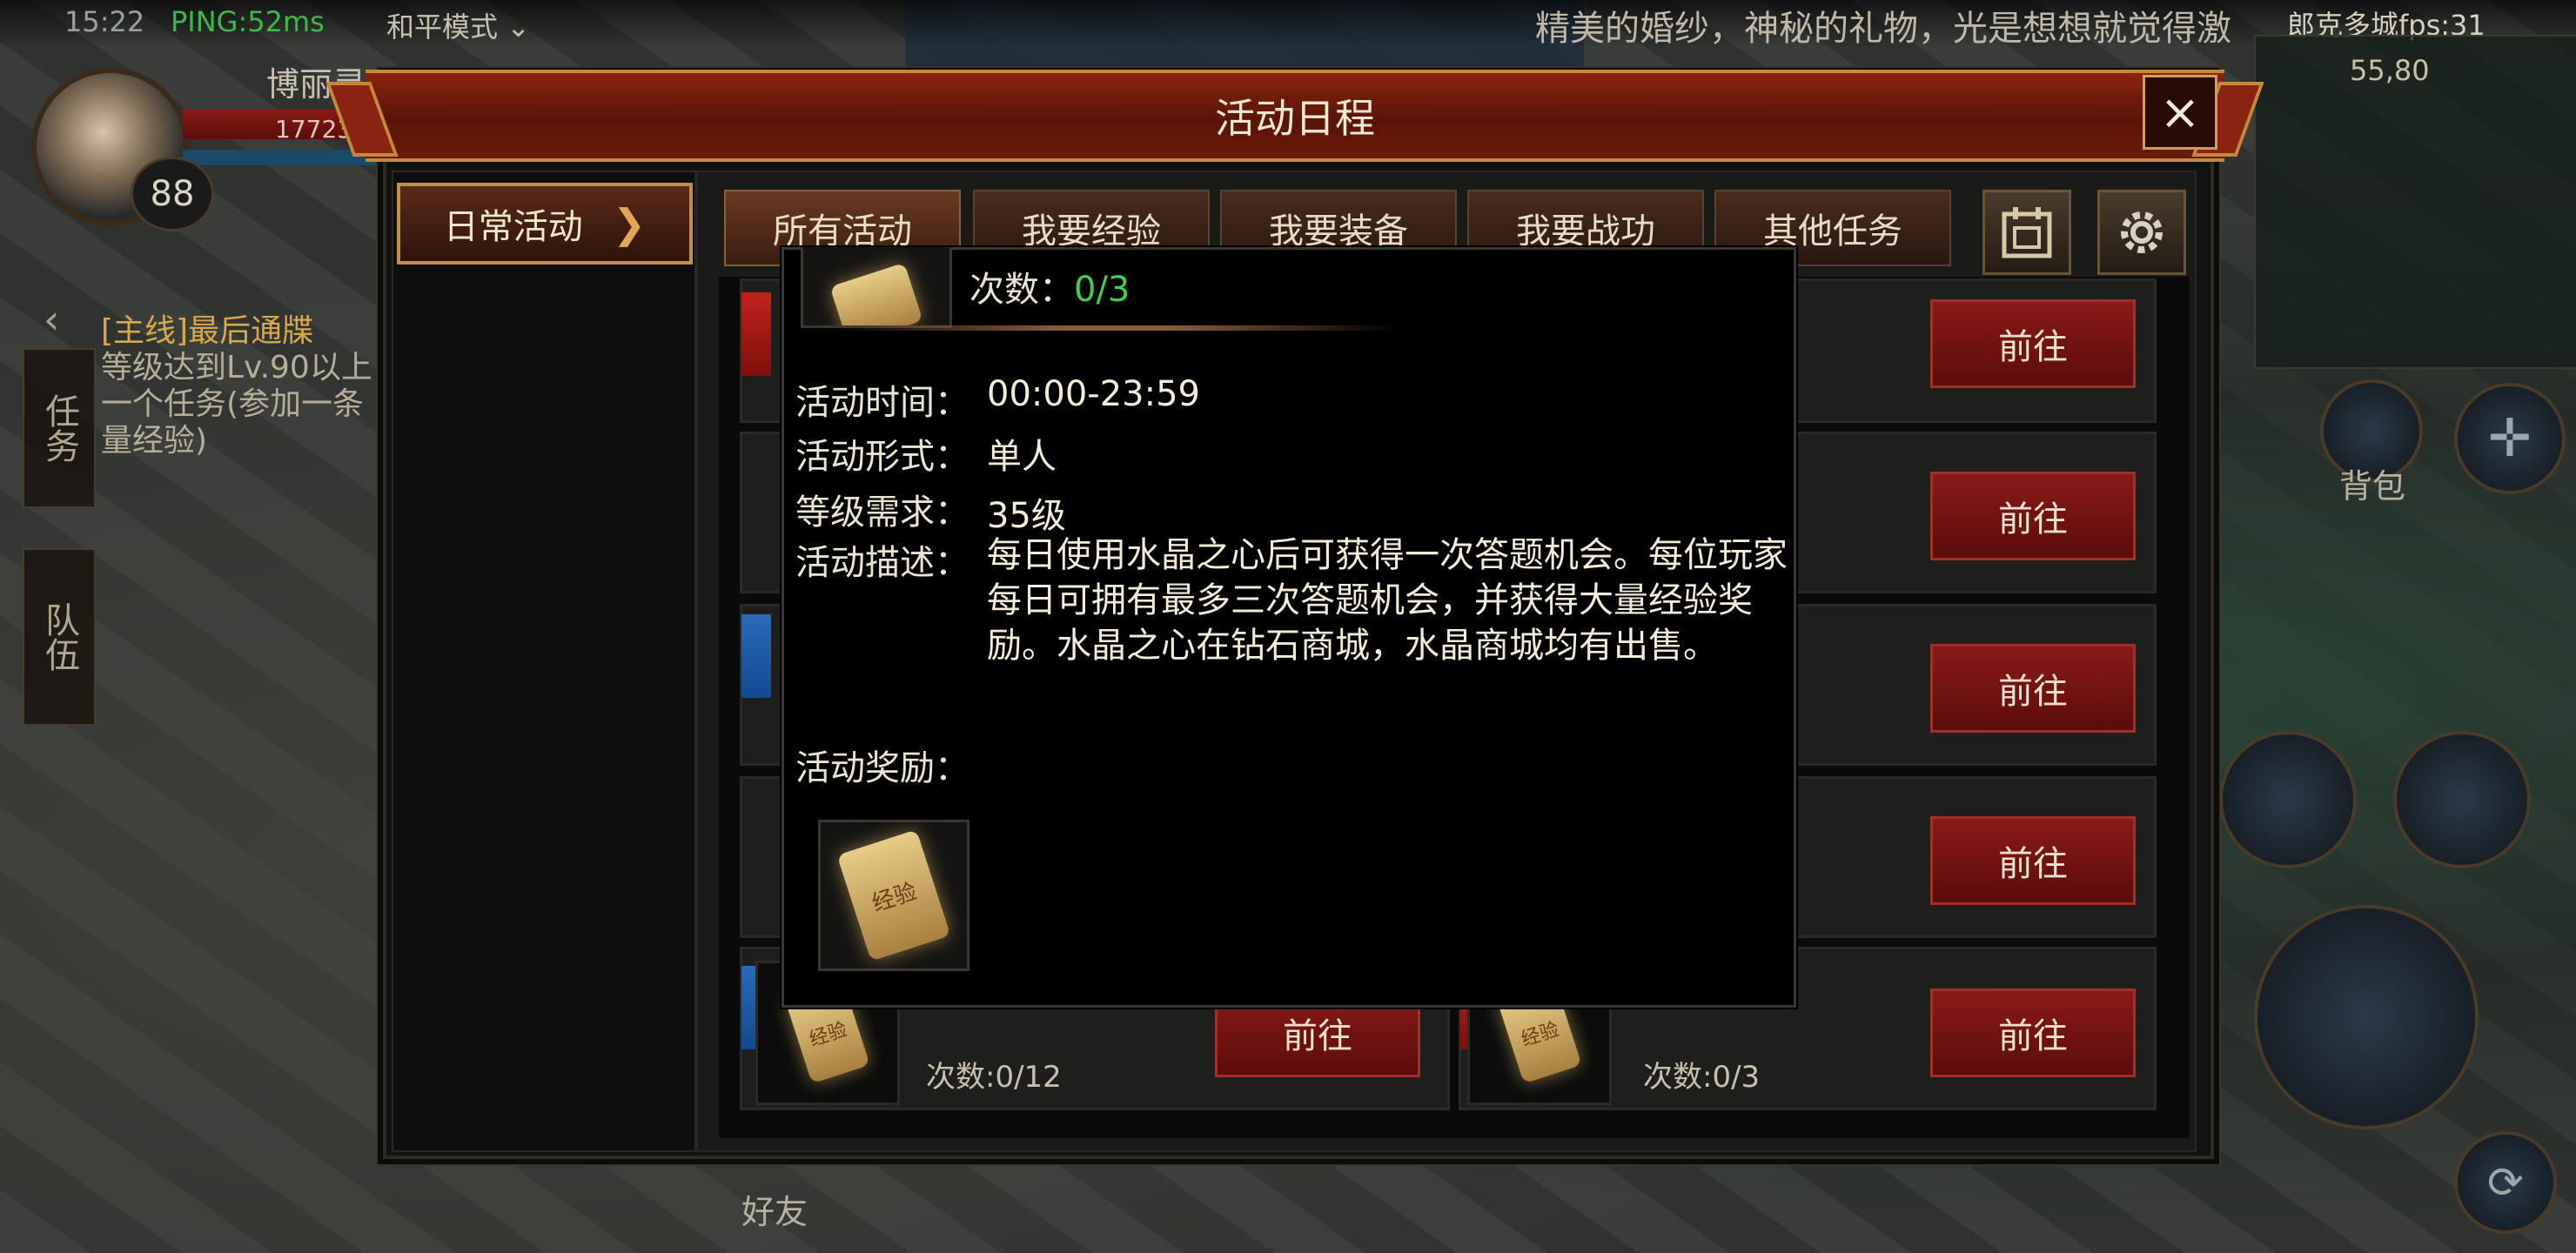  I want to click on popup-divider, so click(1115, 328).